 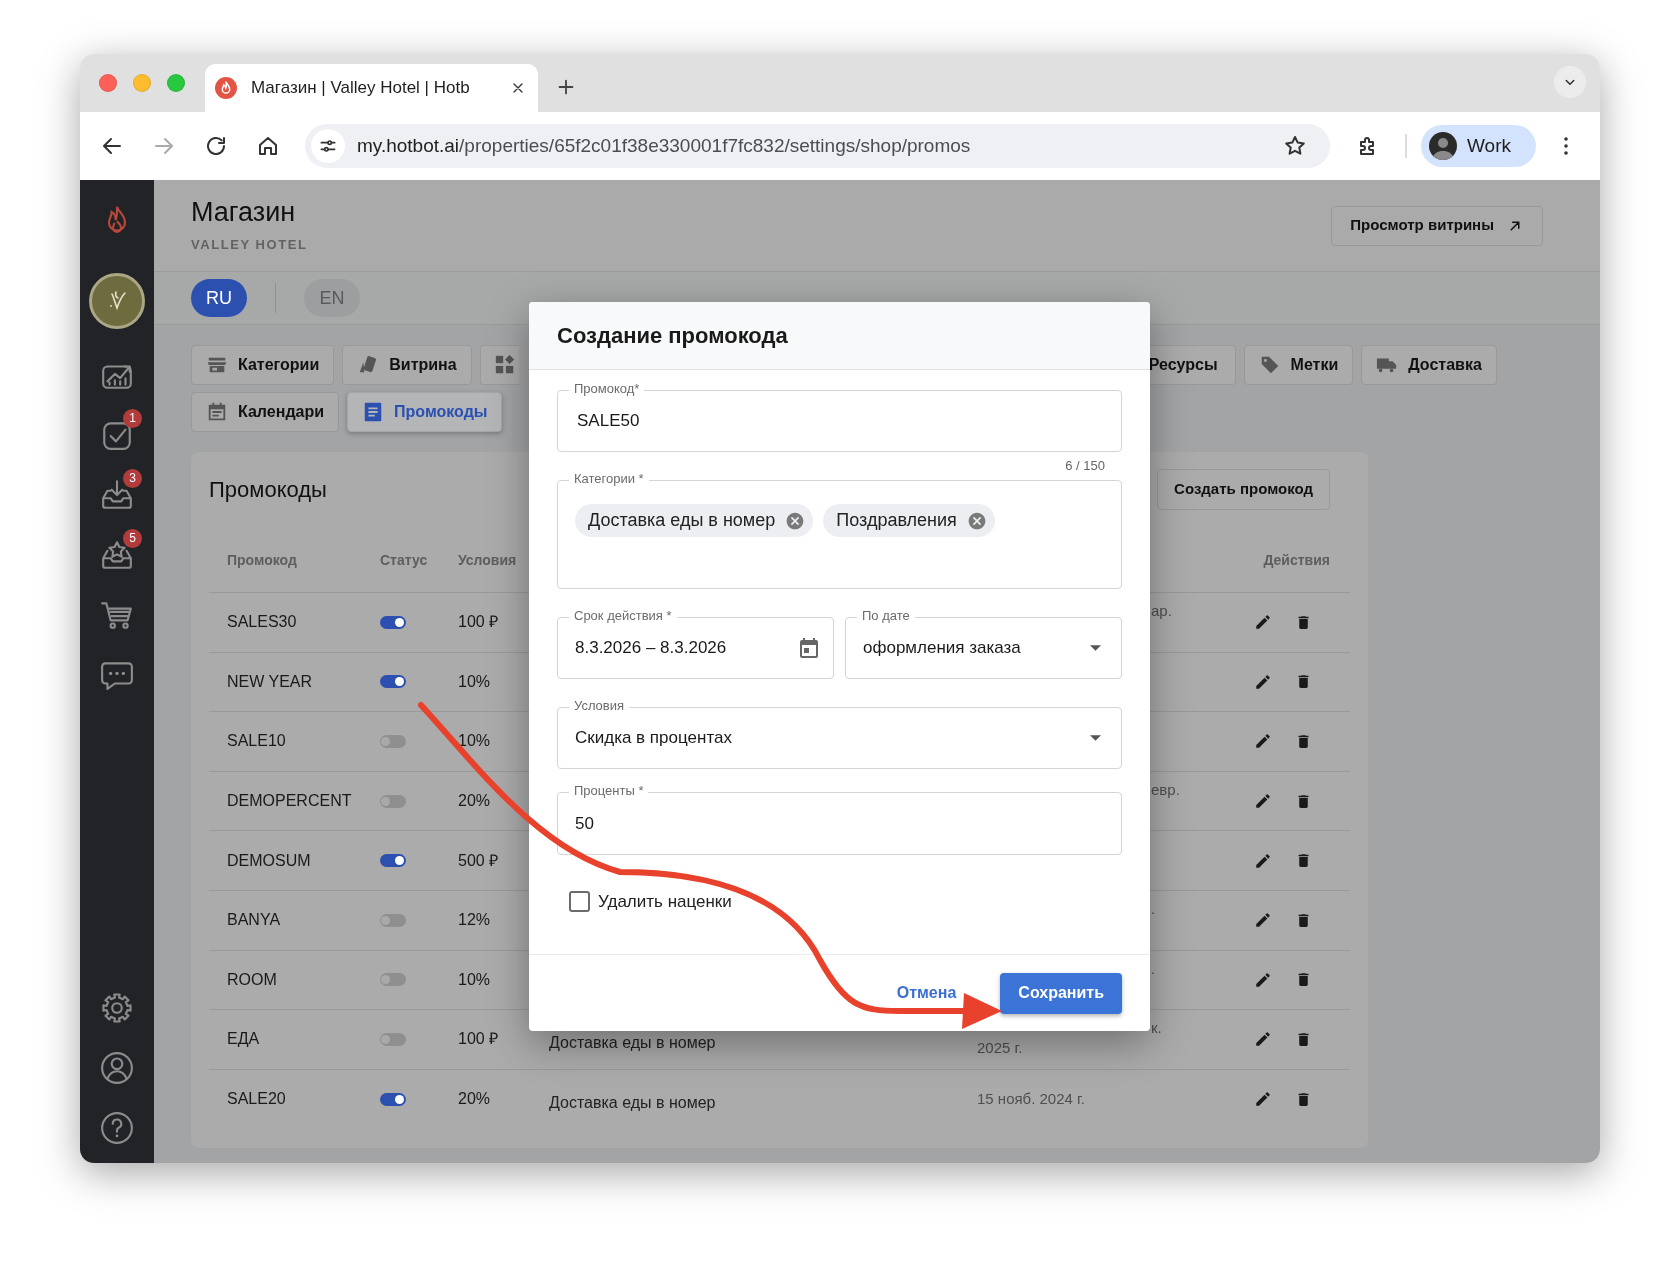 What do you see at coordinates (1061, 993) in the screenshot?
I see `save-button: Сохранить` at bounding box center [1061, 993].